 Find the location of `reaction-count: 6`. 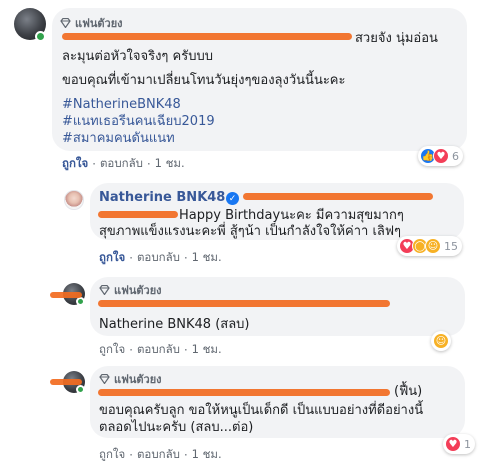

reaction-count: 6 is located at coordinates (455, 156).